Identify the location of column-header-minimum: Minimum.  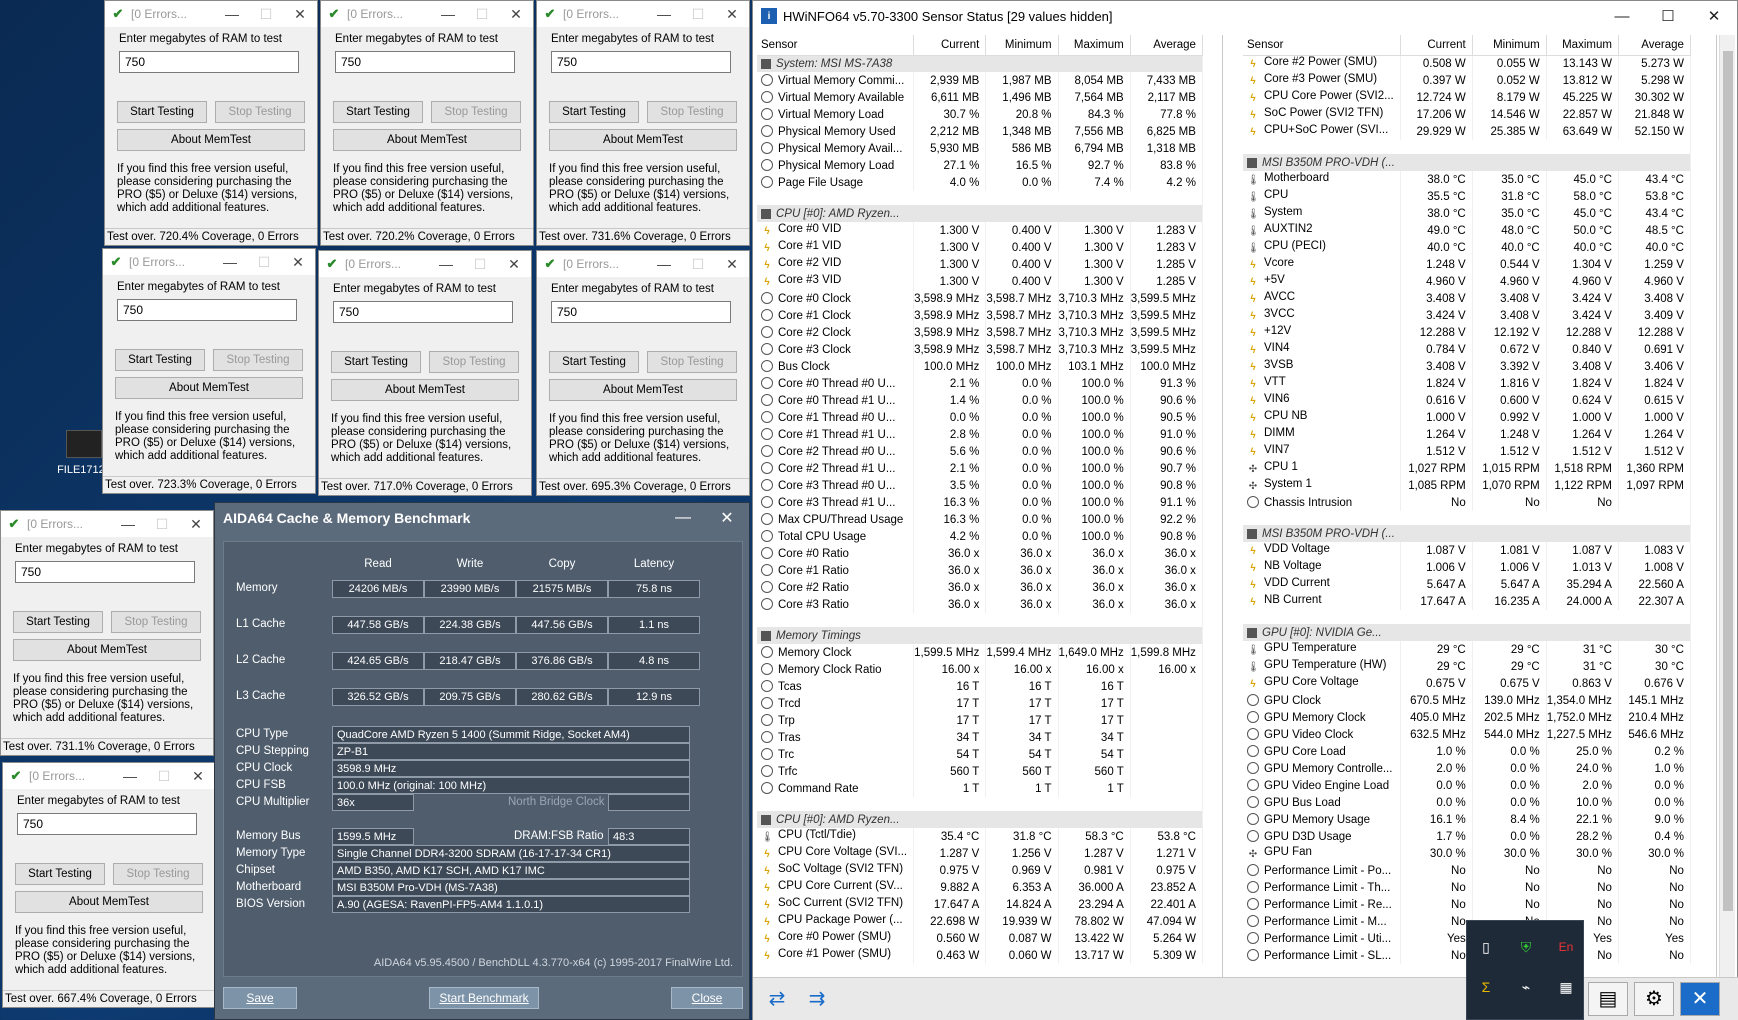
(1509, 45).